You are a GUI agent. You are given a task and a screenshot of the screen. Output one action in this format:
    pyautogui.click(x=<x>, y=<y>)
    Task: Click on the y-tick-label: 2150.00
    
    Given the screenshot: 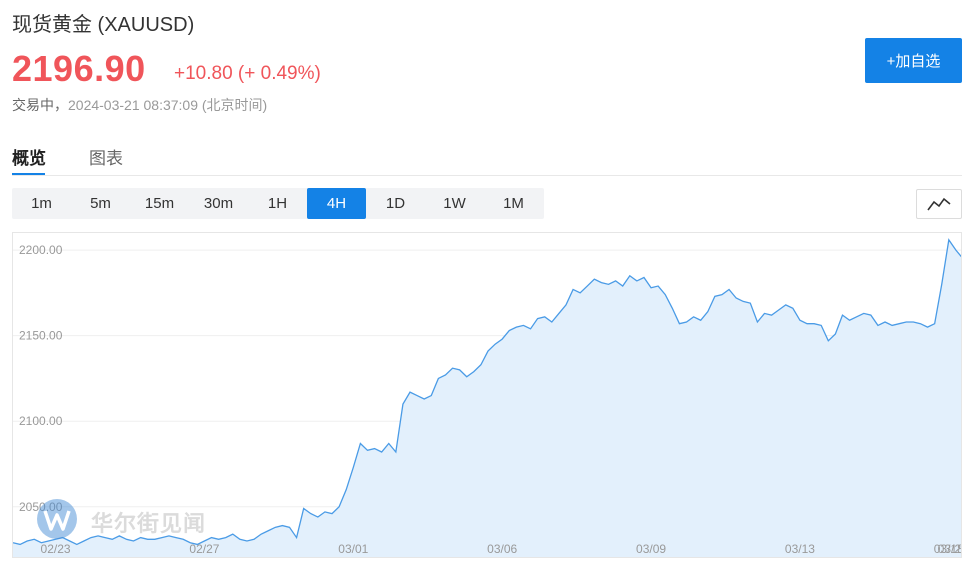 What is the action you would take?
    pyautogui.click(x=41, y=336)
    